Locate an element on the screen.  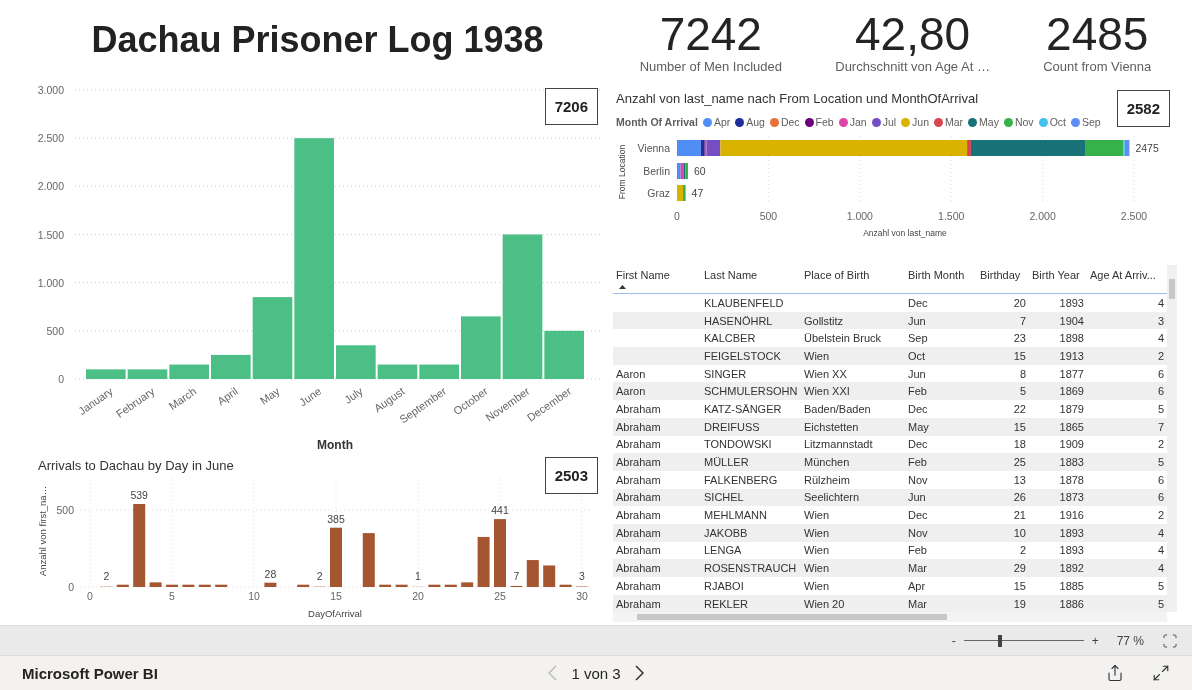
column-header: Place of Birth is located at coordinates (853, 279).